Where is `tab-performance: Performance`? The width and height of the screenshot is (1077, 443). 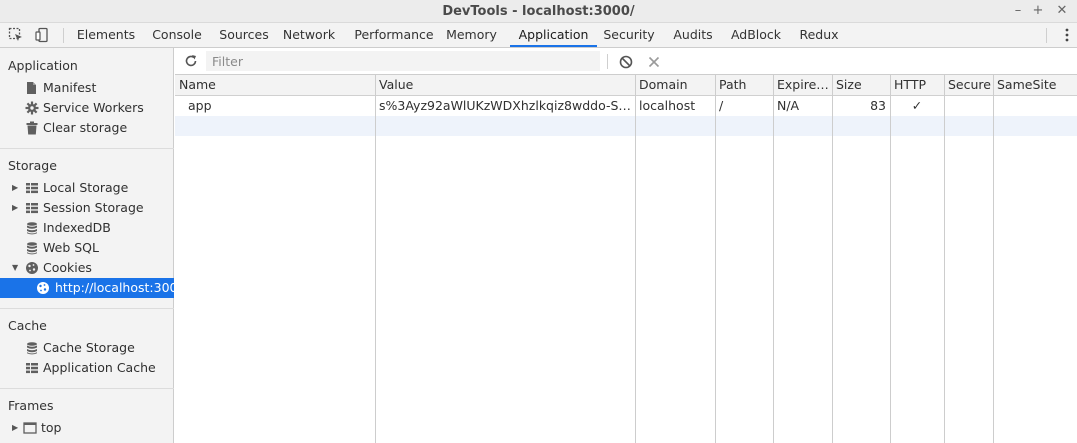
tab-performance: Performance is located at coordinates (394, 35).